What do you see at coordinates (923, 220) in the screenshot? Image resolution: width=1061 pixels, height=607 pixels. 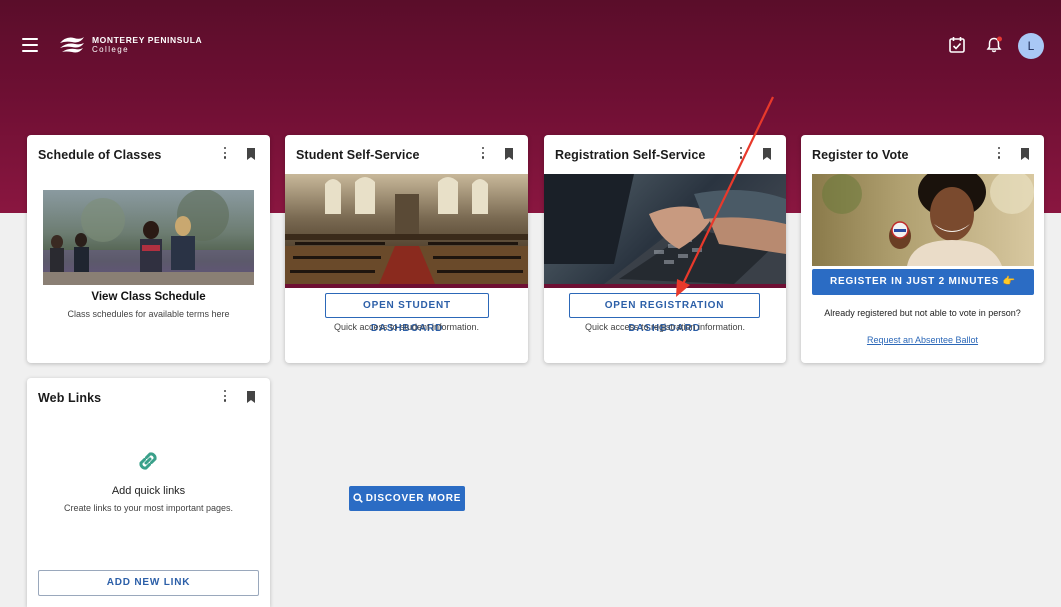 I see `voter-photo` at bounding box center [923, 220].